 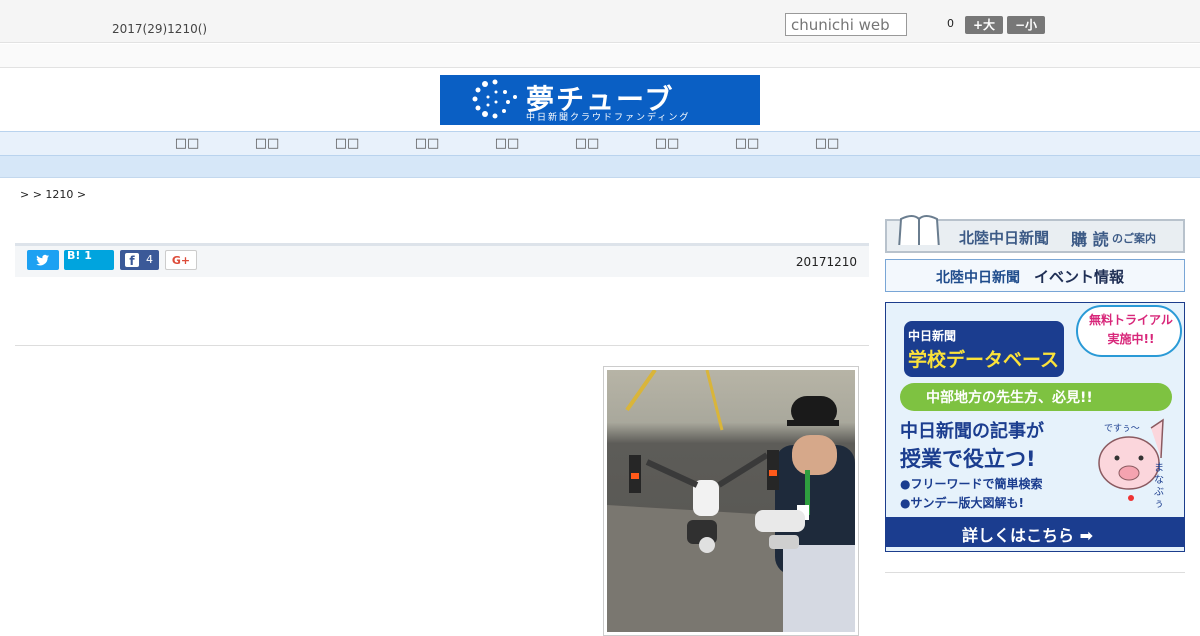 I want to click on font-shrink-button: −小, so click(x=1026, y=25).